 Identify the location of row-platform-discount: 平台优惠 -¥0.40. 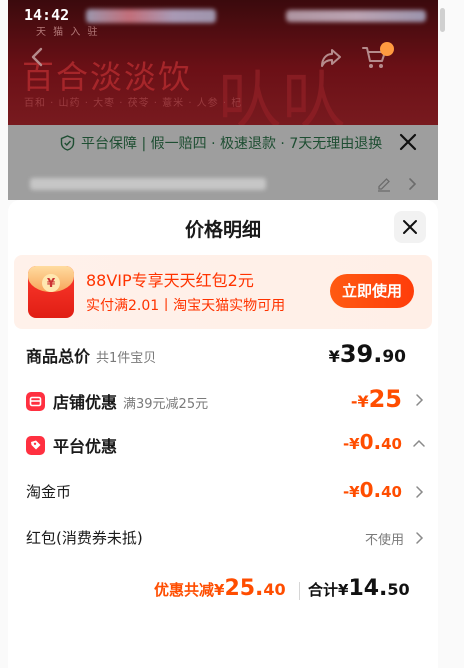
(226, 446).